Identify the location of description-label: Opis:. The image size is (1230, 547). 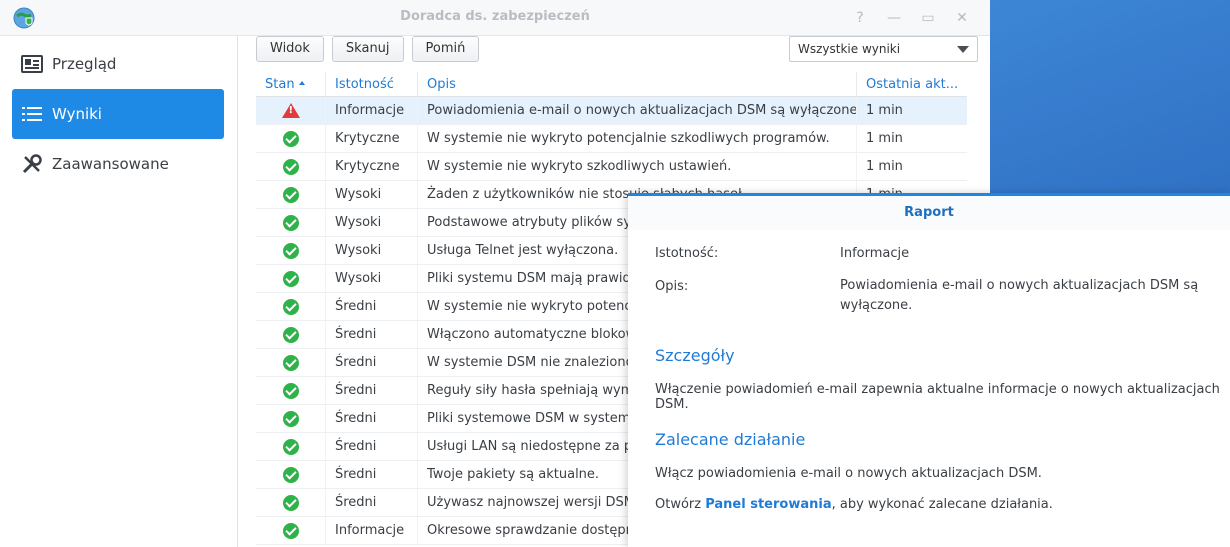
(672, 286).